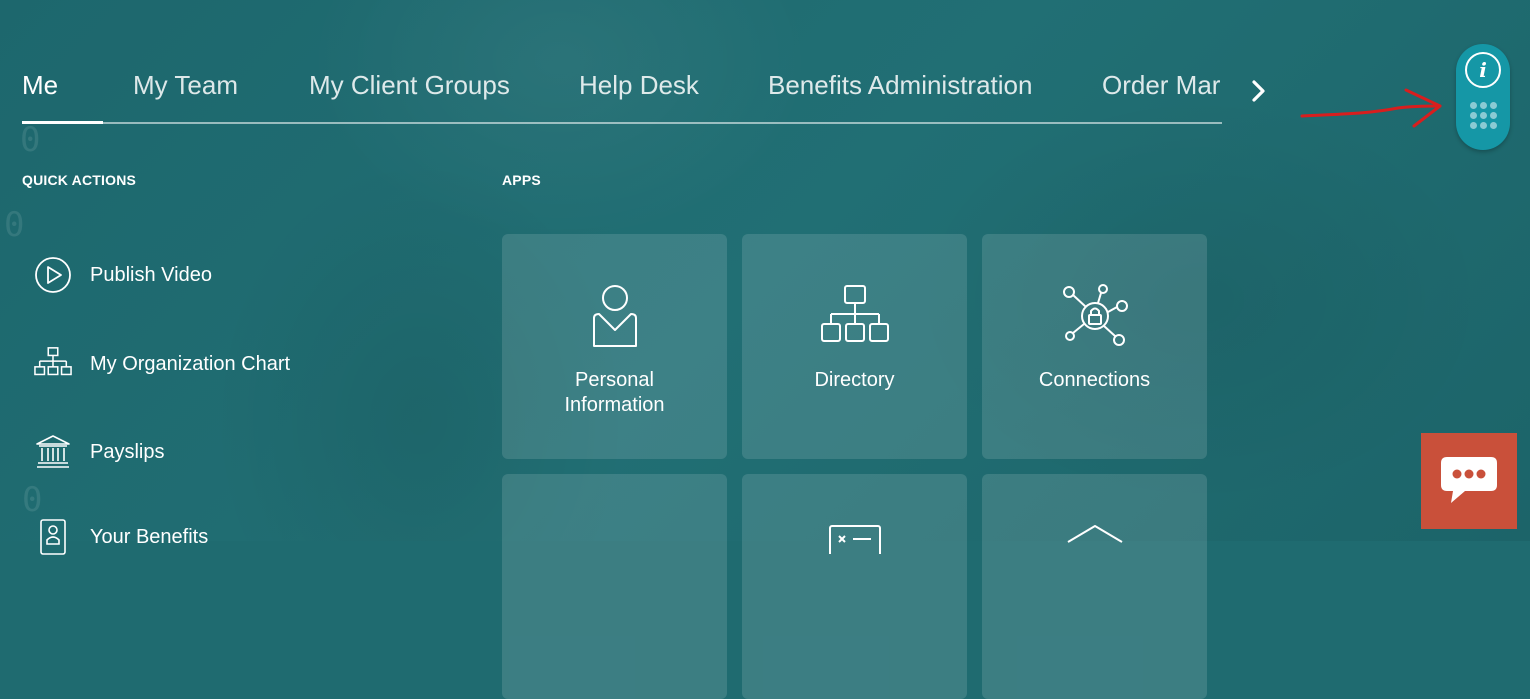 Image resolution: width=1530 pixels, height=699 pixels. I want to click on tab-my-client-groups: My Client Groups, so click(409, 85).